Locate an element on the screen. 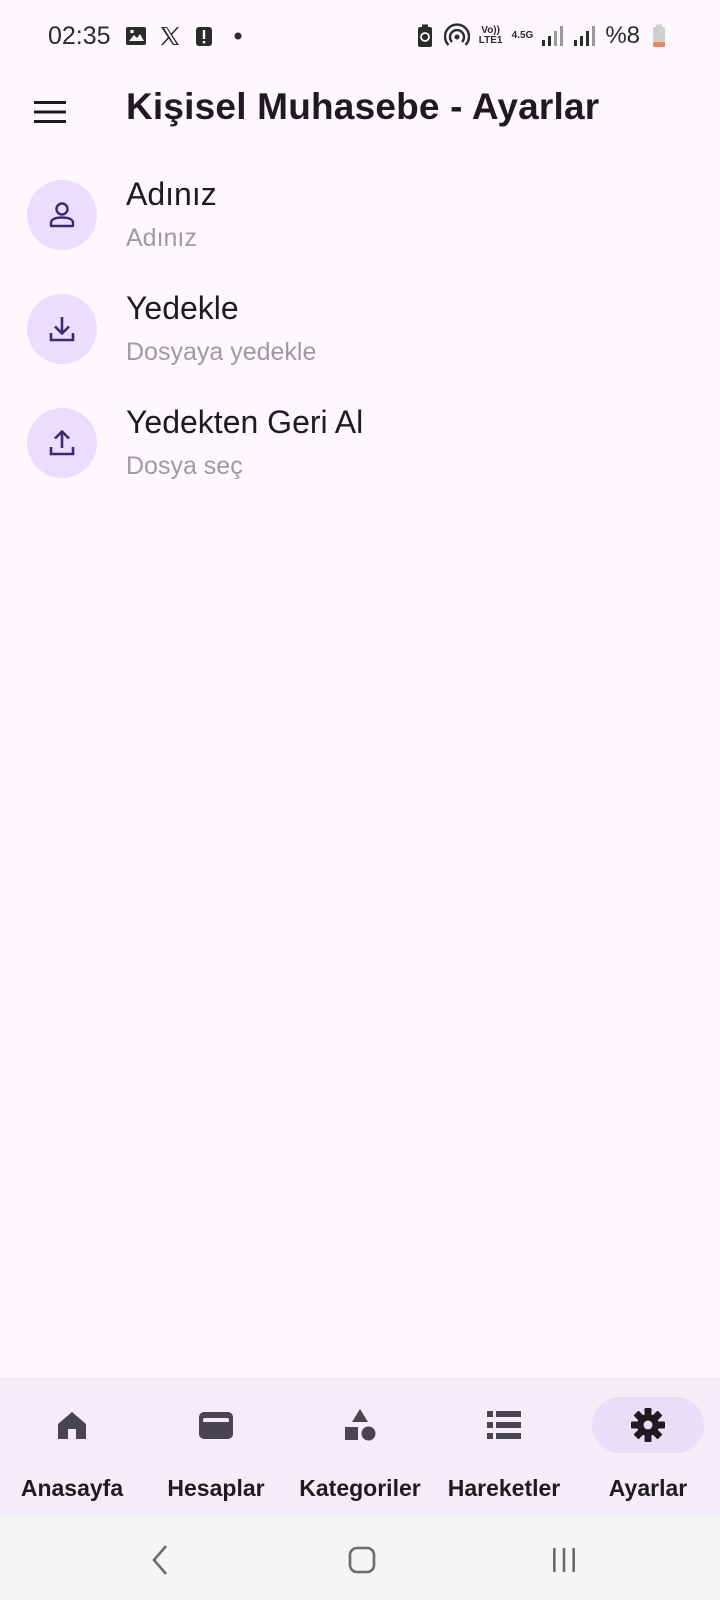  alert-icon is located at coordinates (204, 36).